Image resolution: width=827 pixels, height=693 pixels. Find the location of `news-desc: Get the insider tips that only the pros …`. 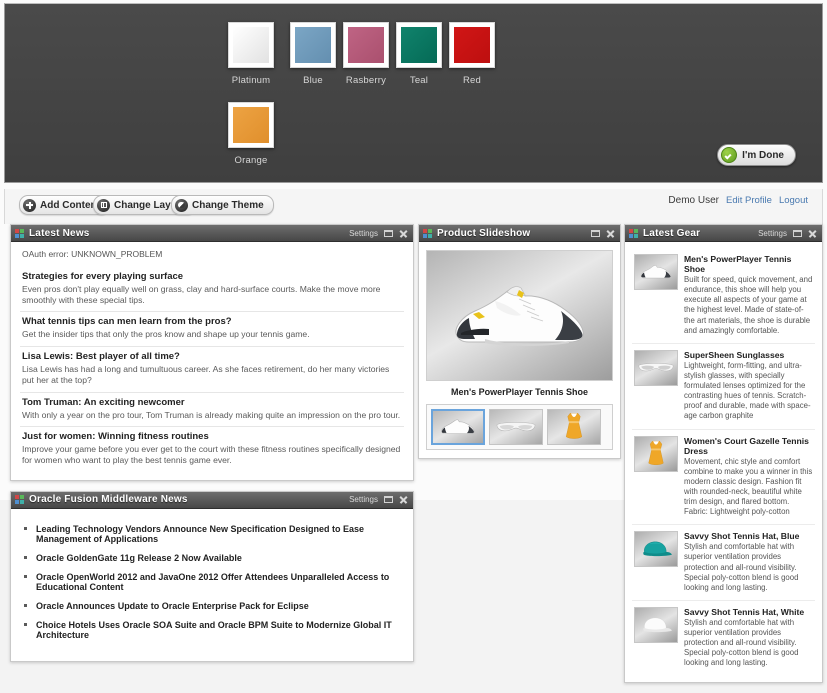

news-desc: Get the insider tips that only the pros … is located at coordinates (166, 334).